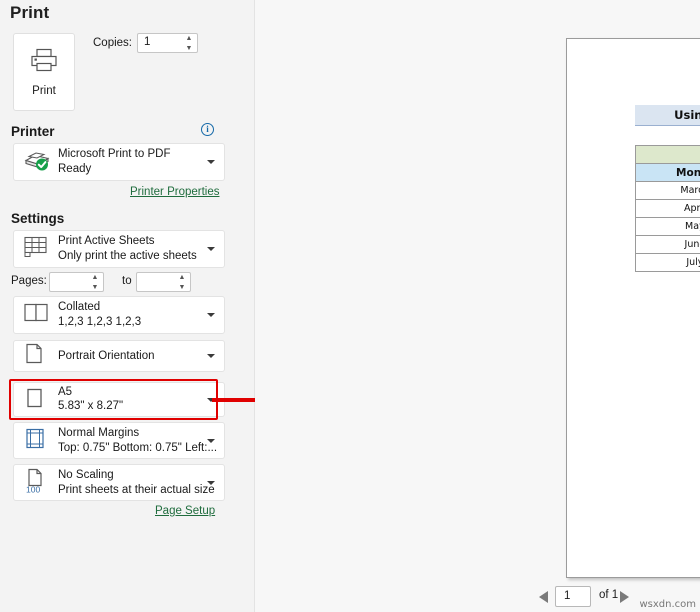 The image size is (700, 612). Describe the element at coordinates (100, 322) in the screenshot. I see `setting-collation-secondary: 1,2,3 1,2,3 1,2,3` at that location.